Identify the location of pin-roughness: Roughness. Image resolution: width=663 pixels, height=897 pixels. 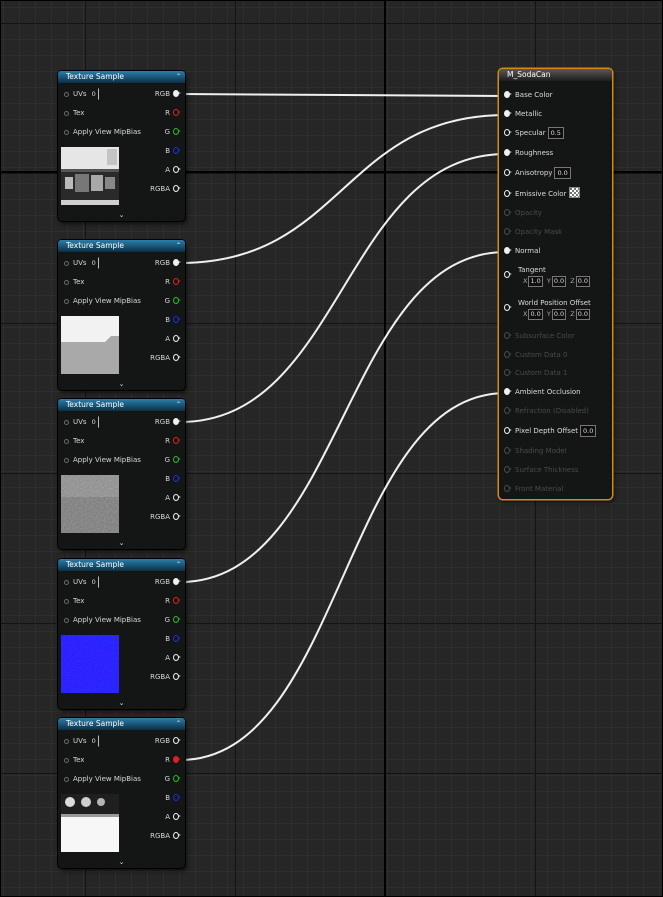
(528, 153).